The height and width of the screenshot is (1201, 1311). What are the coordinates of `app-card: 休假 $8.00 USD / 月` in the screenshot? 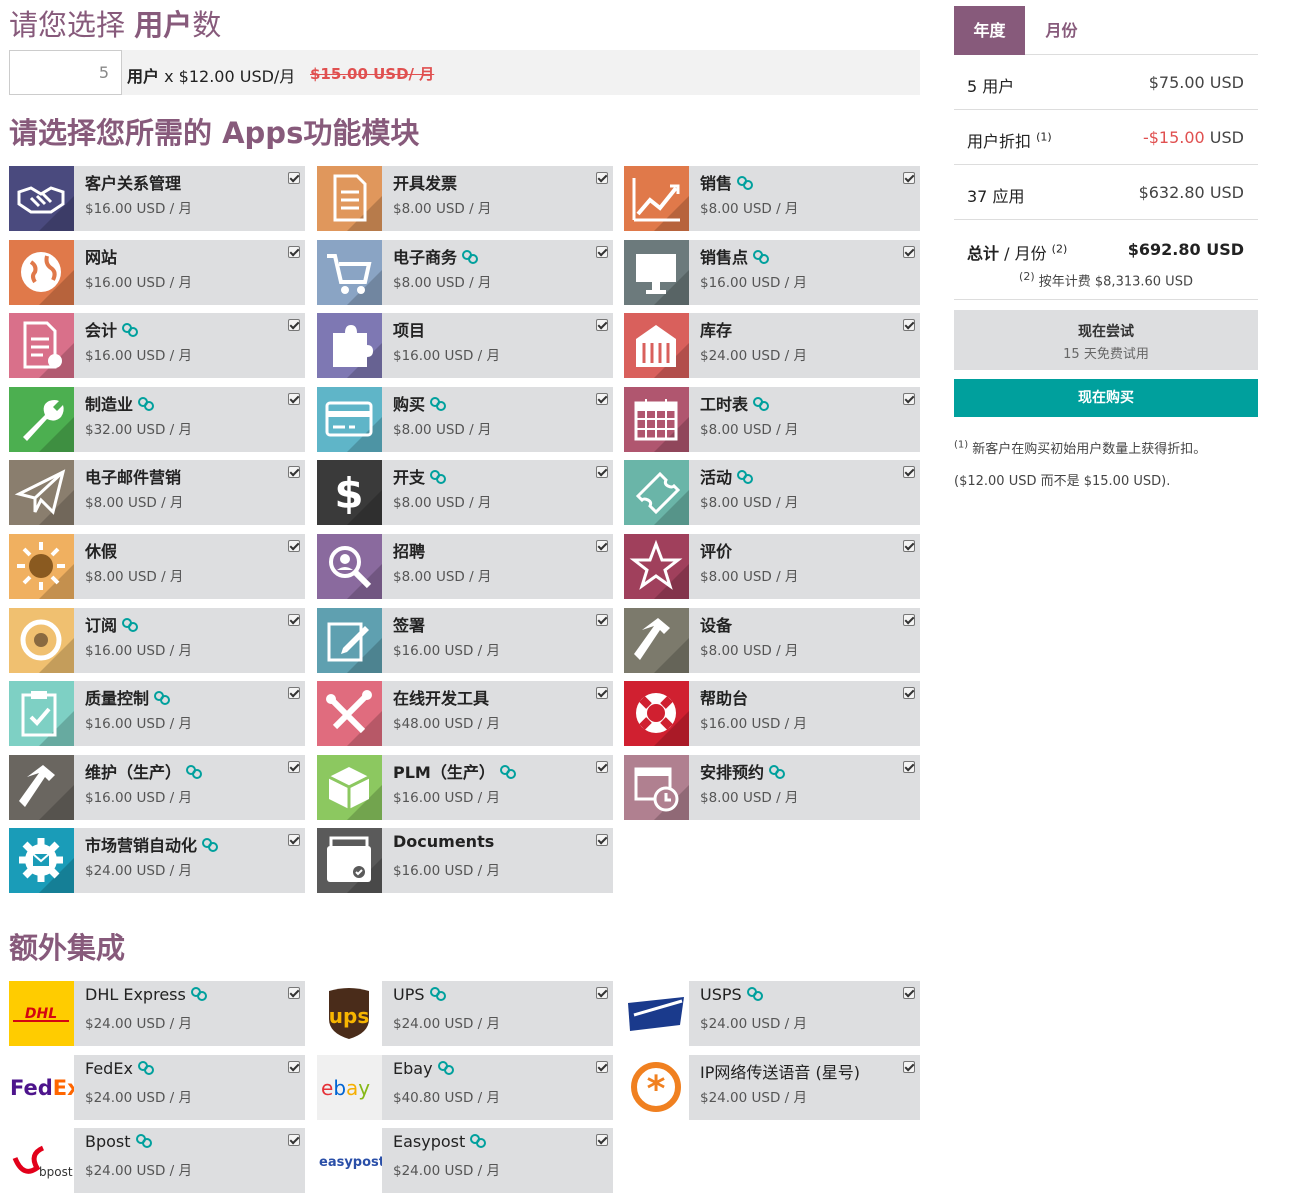 It's located at (157, 566).